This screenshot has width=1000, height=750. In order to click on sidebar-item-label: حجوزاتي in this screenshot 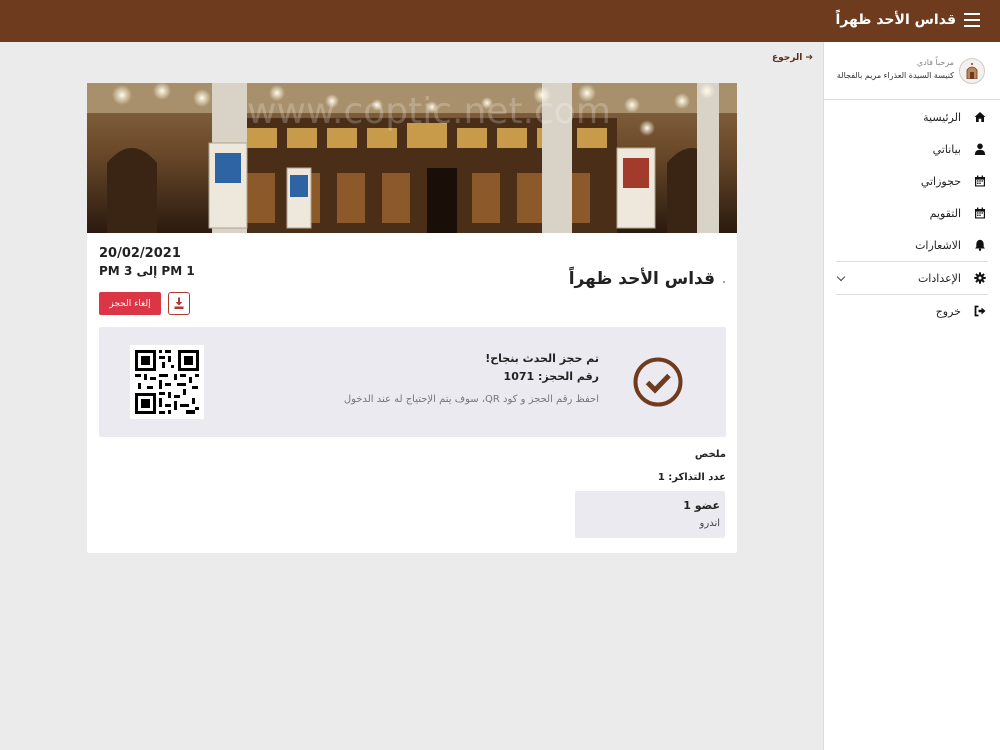, I will do `click(940, 181)`.